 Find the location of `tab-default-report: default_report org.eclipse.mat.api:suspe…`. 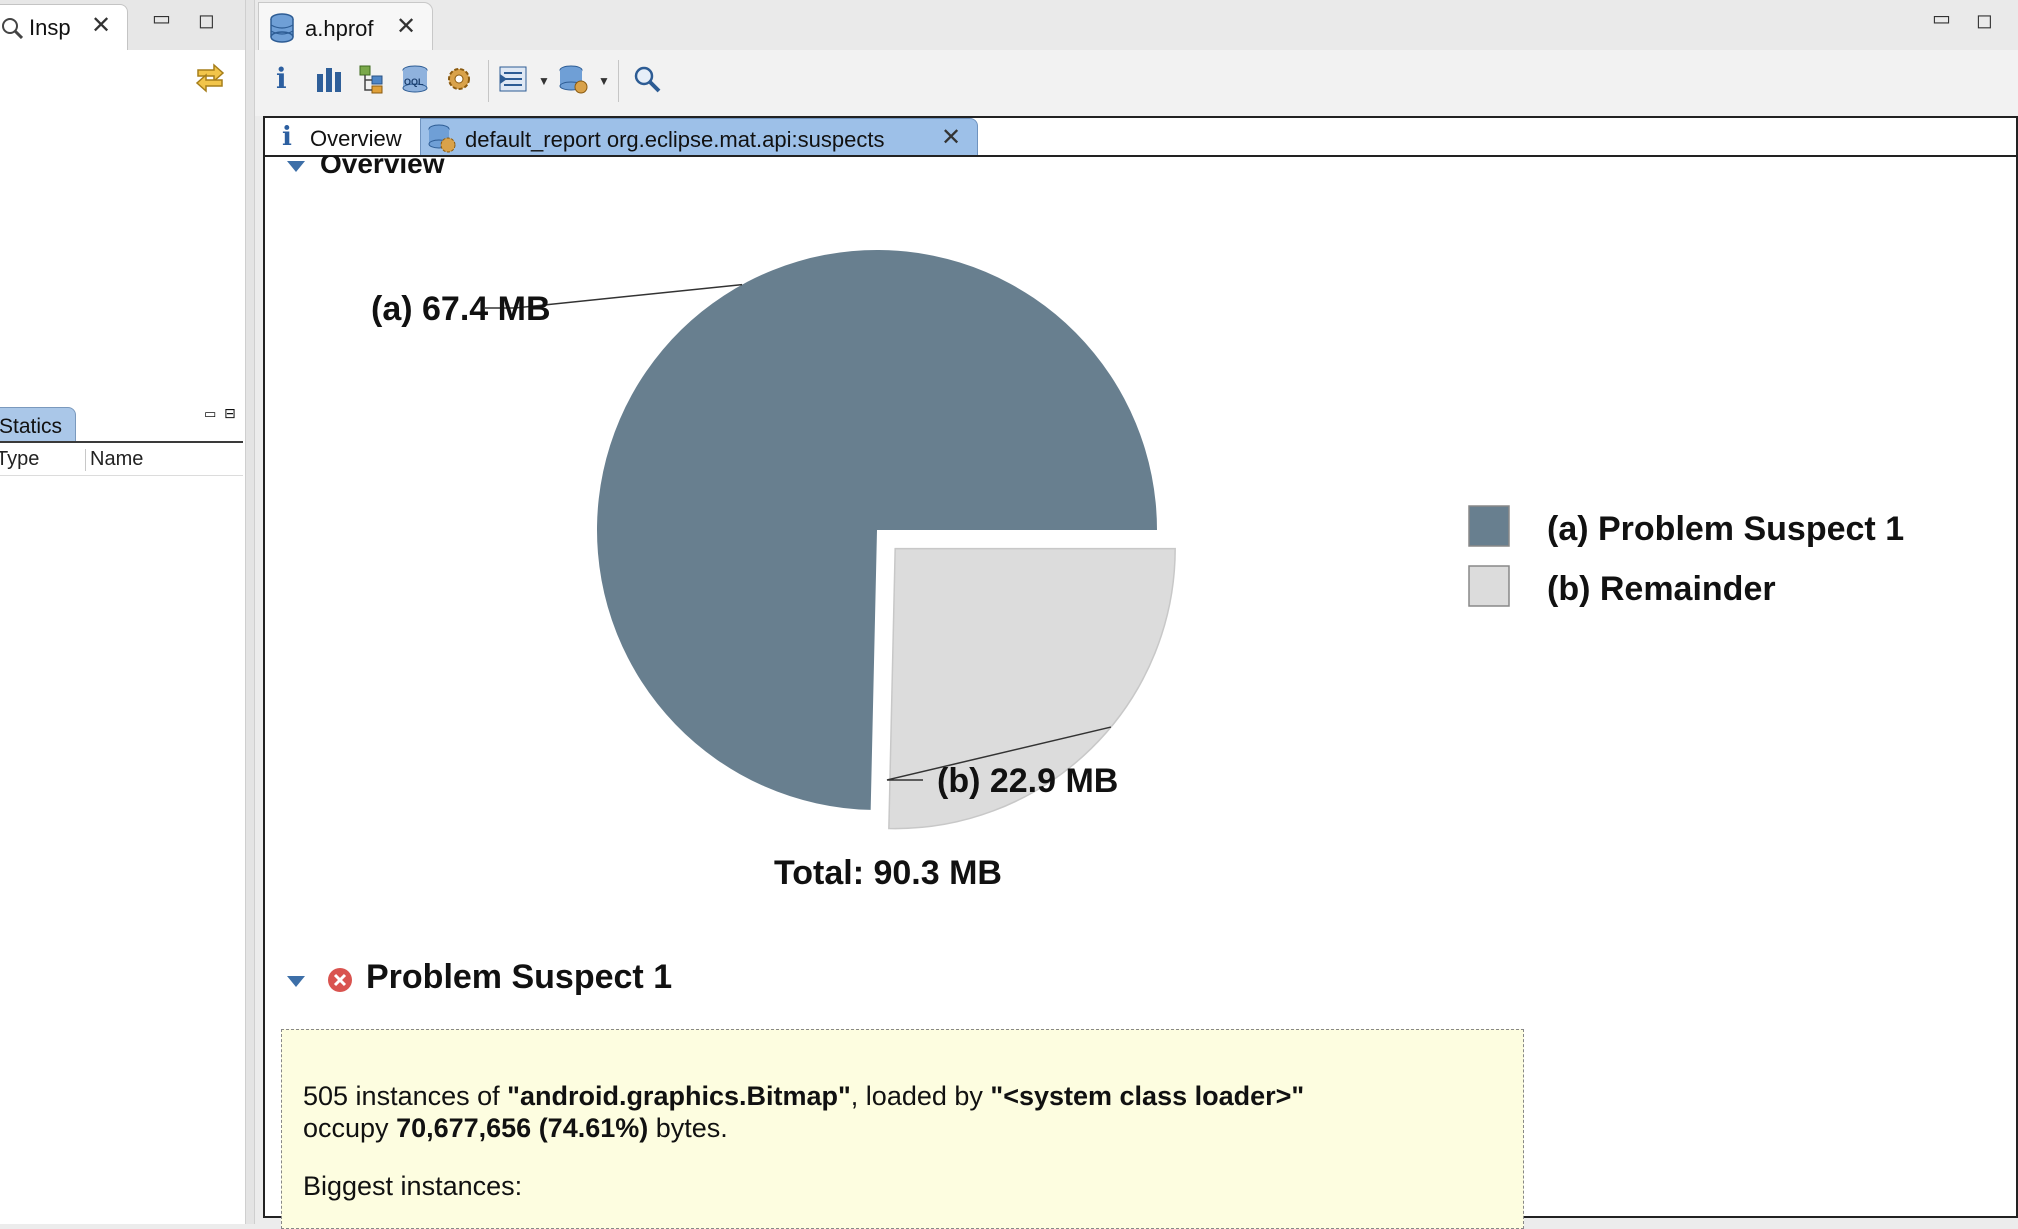

tab-default-report: default_report org.eclipse.mat.api:suspe… is located at coordinates (699, 137).